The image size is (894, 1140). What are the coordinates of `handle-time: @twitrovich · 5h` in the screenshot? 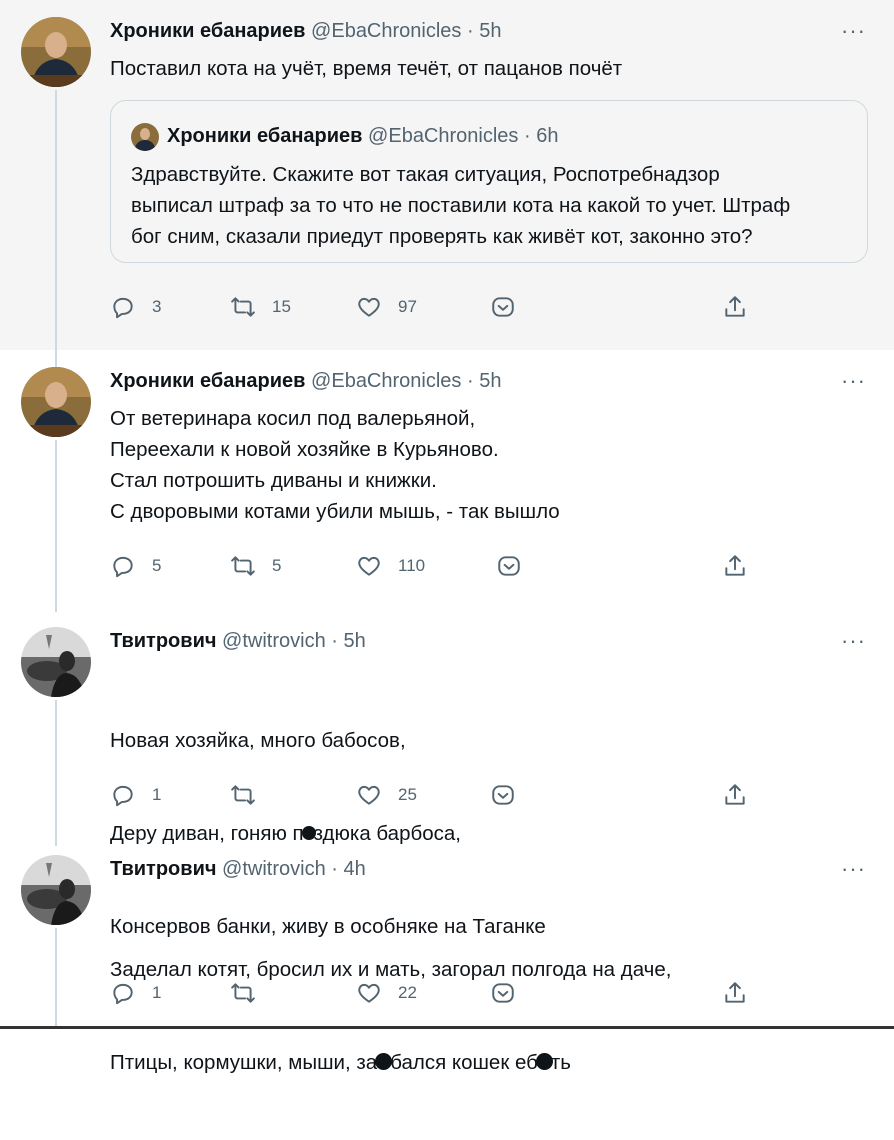 It's located at (294, 641).